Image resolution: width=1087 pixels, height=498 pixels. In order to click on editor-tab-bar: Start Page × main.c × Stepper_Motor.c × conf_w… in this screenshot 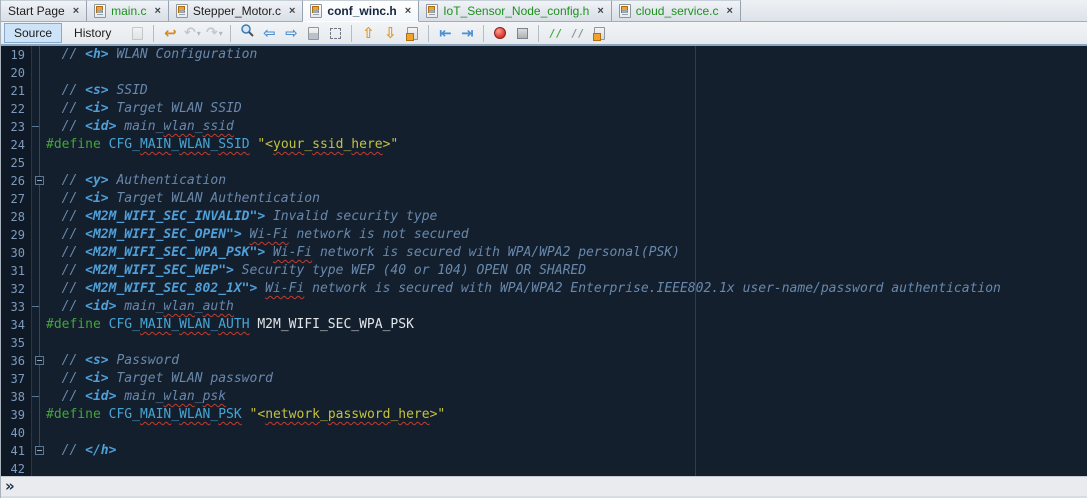, I will do `click(544, 11)`.